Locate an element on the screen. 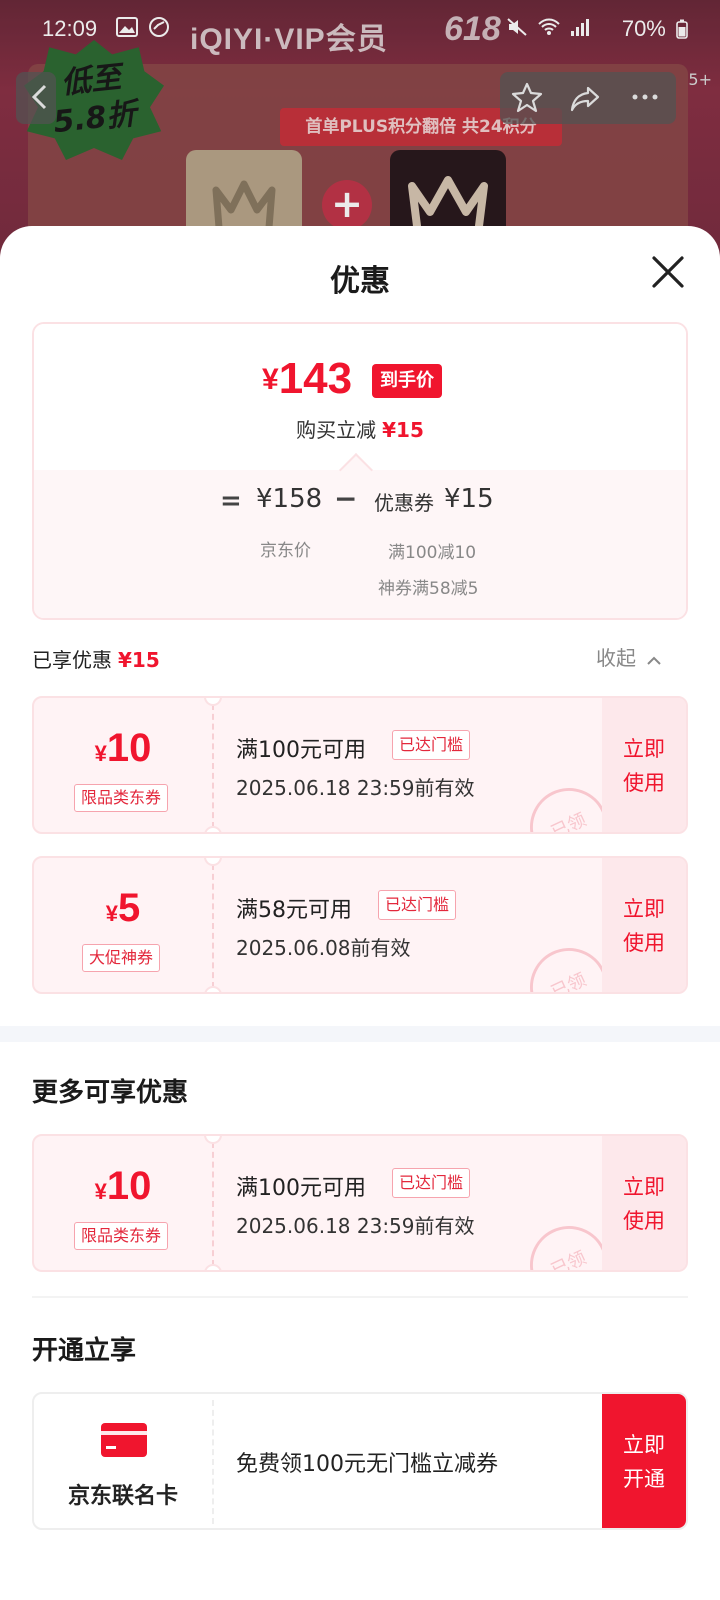 This screenshot has width=720, height=1600. coupon-value-area: ¥5 大促神券 is located at coordinates (123, 925).